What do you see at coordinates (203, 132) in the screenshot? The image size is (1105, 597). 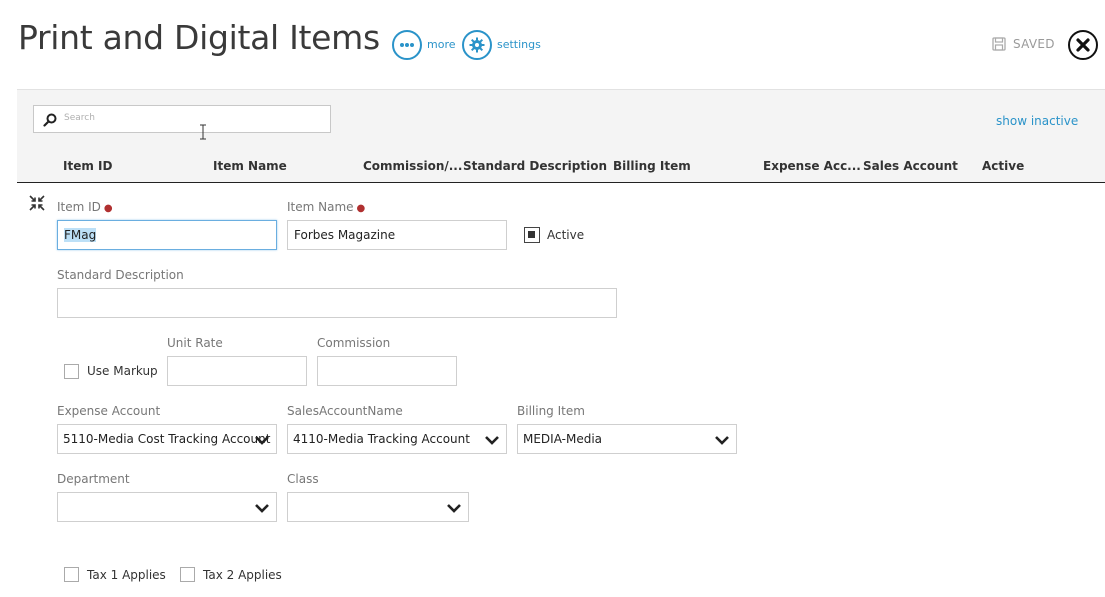 I see `text-cursor-icon` at bounding box center [203, 132].